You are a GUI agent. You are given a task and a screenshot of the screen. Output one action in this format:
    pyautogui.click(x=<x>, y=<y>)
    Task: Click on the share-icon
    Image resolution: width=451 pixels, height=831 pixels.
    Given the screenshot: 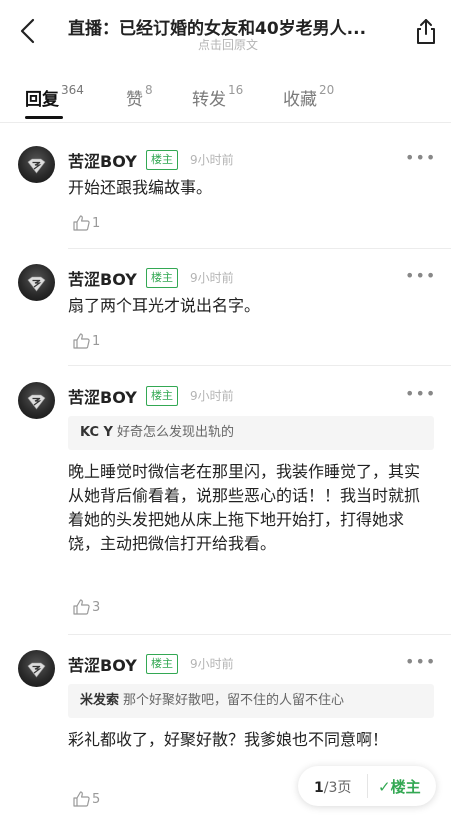 What is the action you would take?
    pyautogui.click(x=426, y=31)
    